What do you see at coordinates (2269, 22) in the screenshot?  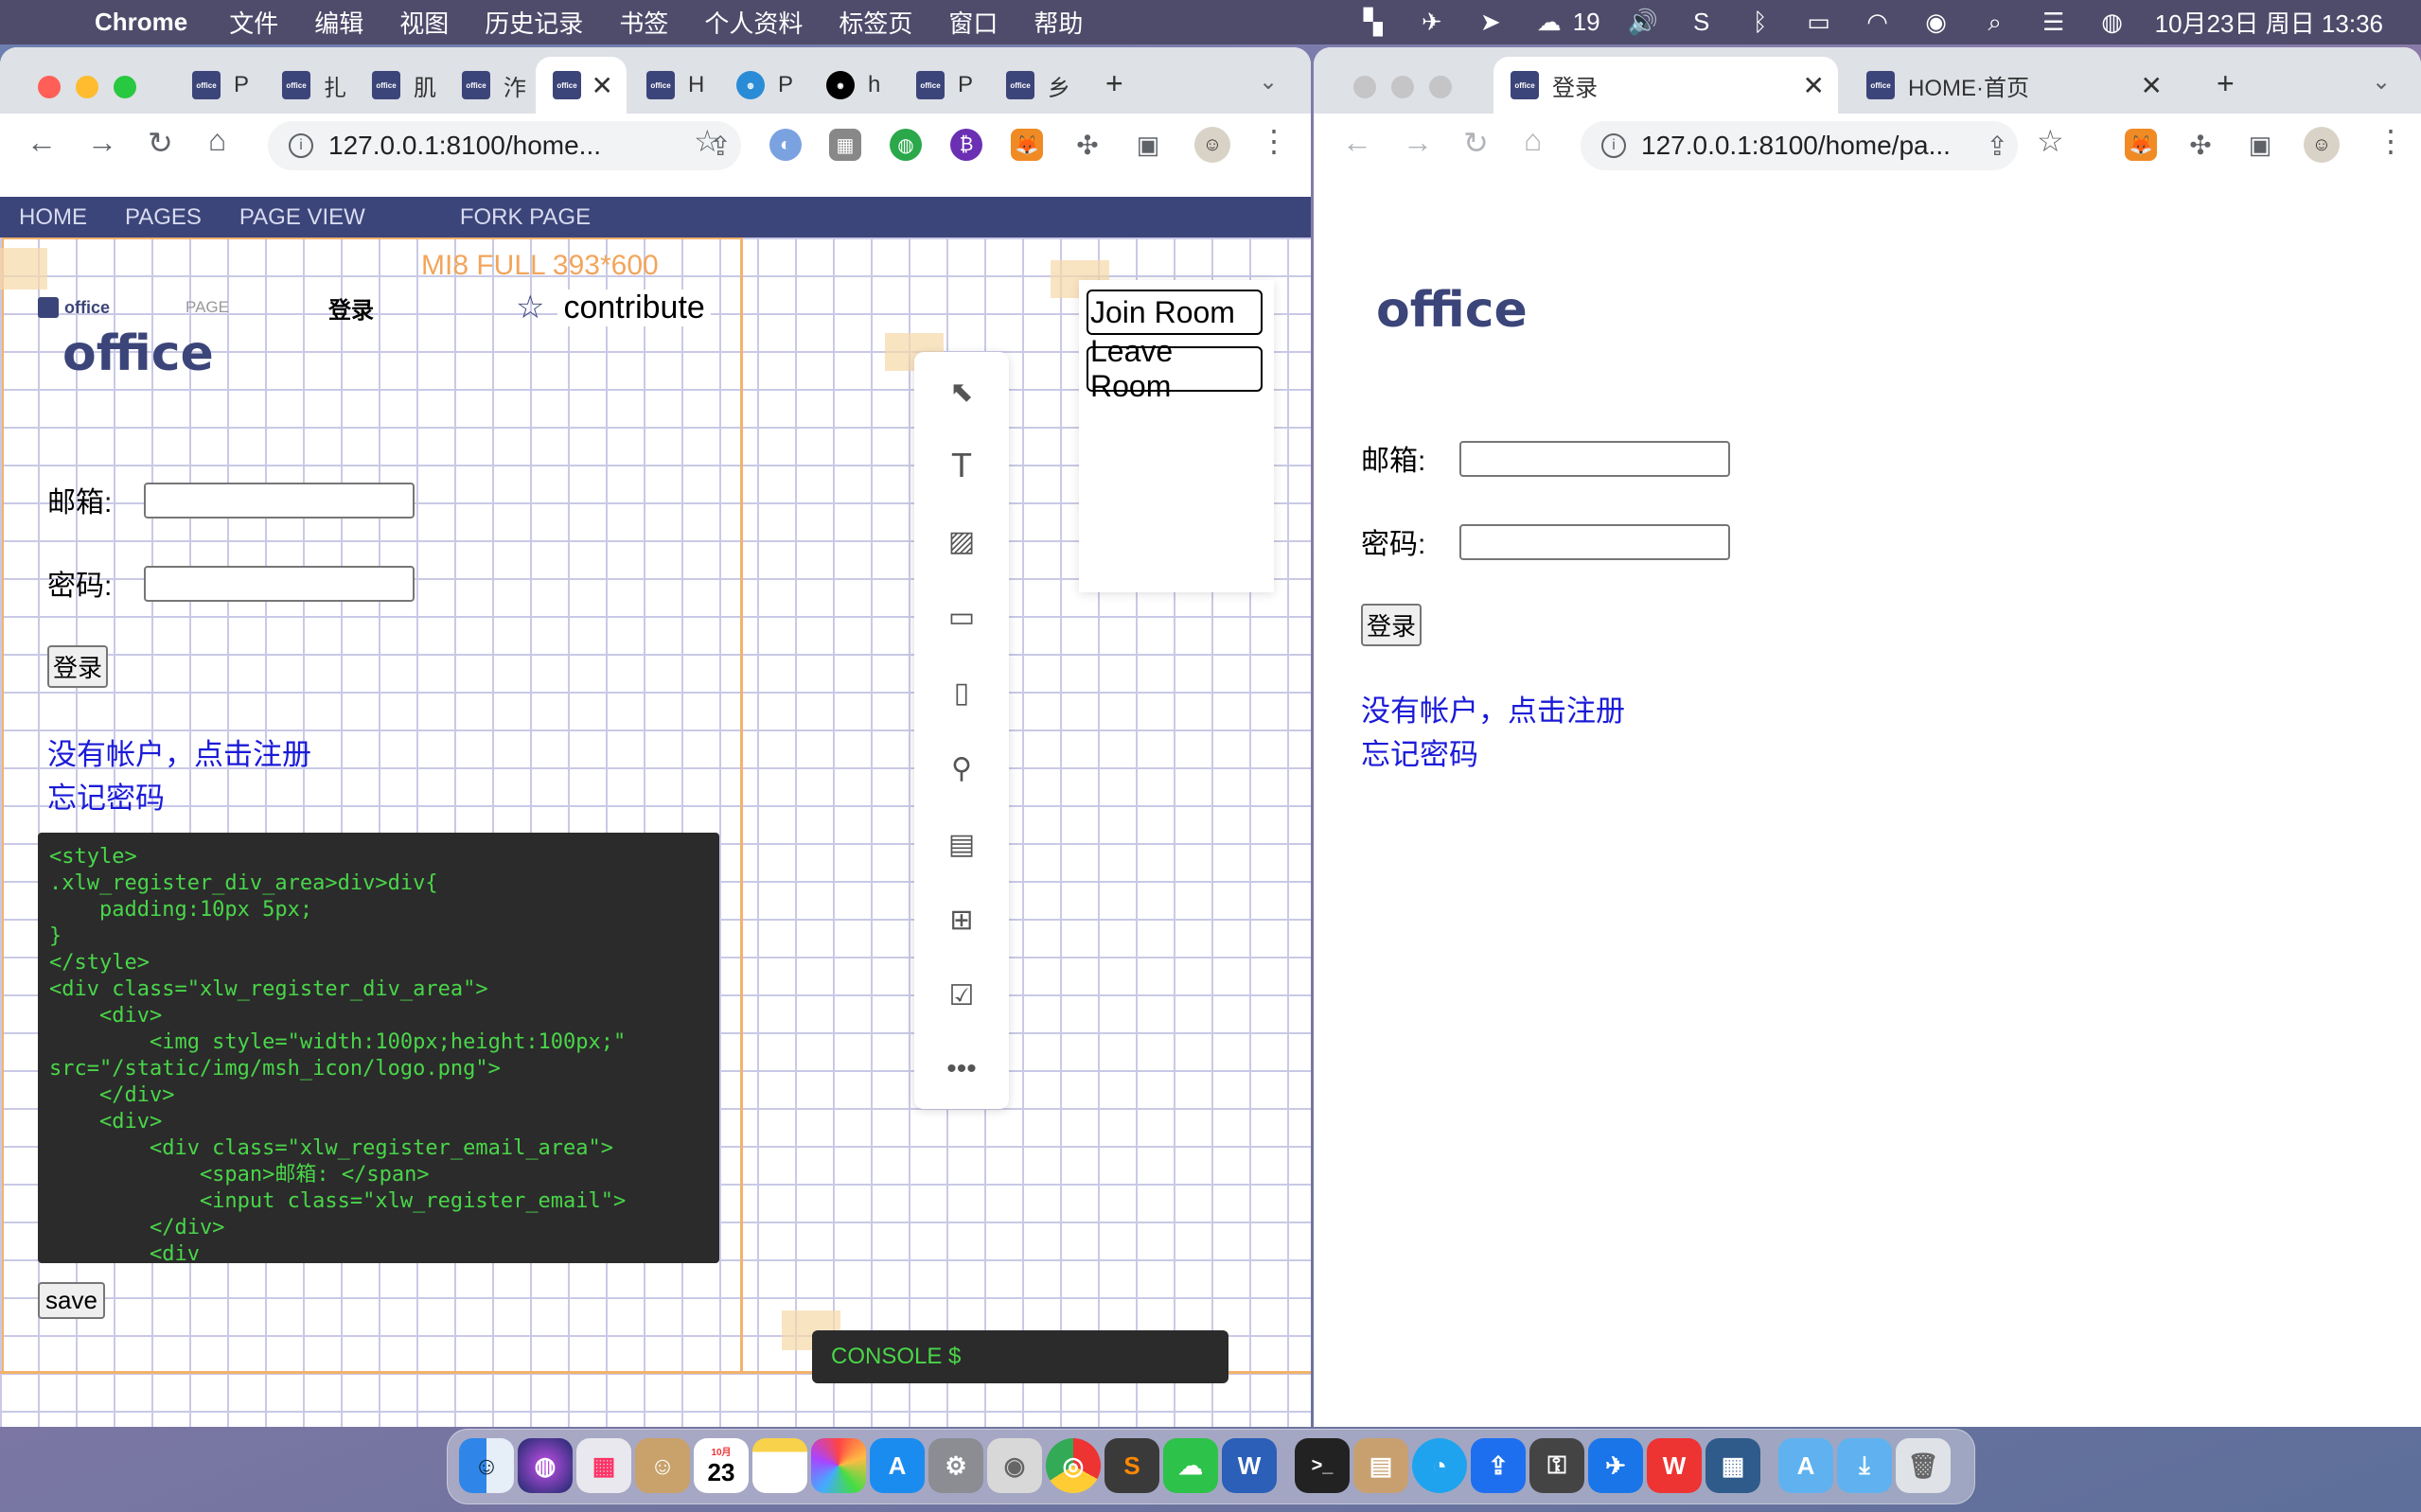 I see `menubar-clock: 10月23日 周日 13:36` at bounding box center [2269, 22].